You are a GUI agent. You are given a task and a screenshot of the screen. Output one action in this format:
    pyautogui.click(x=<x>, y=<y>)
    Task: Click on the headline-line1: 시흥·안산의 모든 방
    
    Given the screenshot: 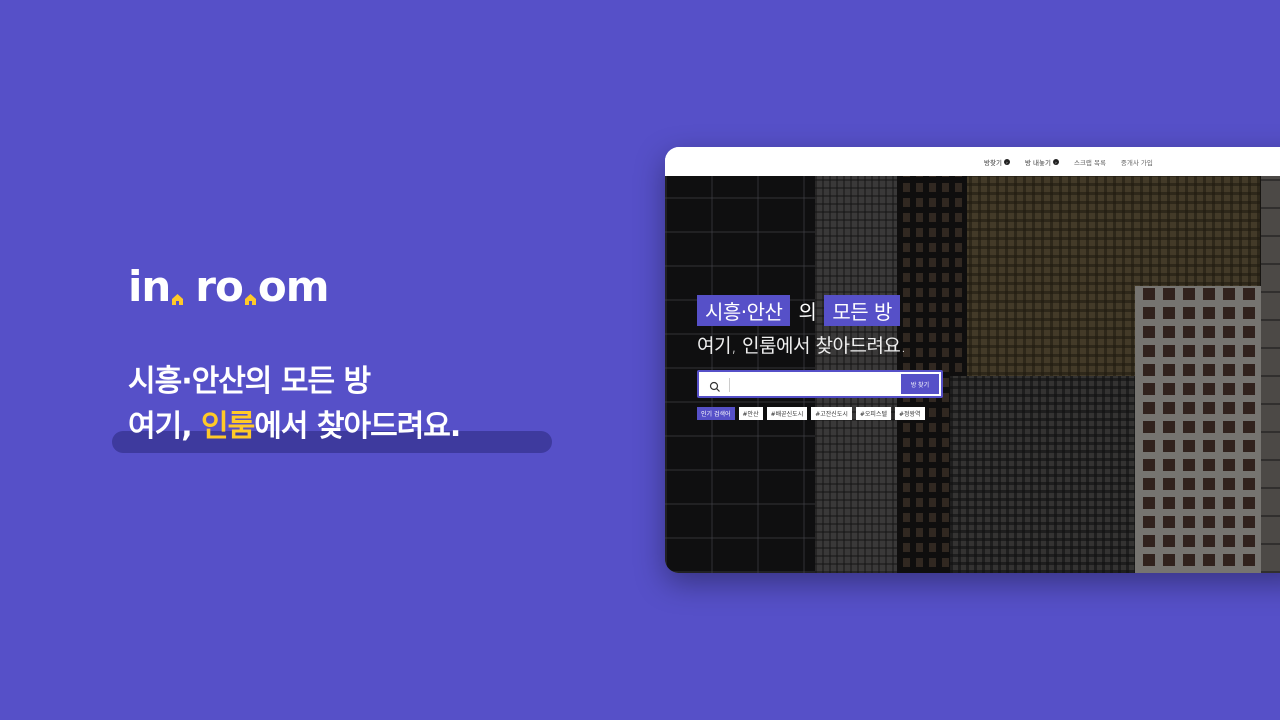 What is the action you would take?
    pyautogui.click(x=249, y=381)
    